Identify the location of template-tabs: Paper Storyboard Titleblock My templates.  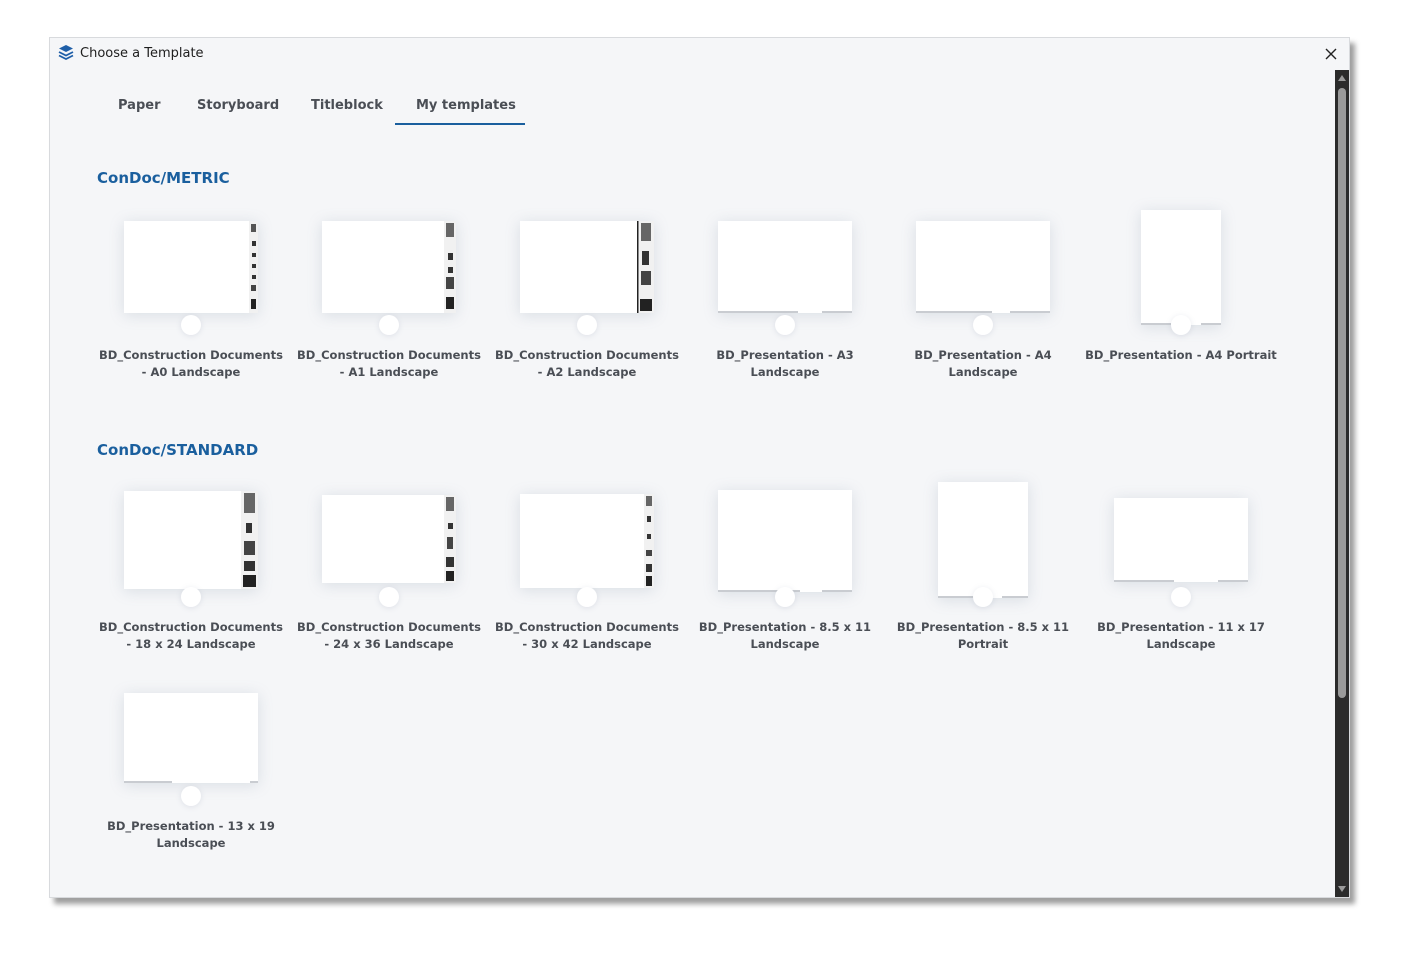
(350, 111).